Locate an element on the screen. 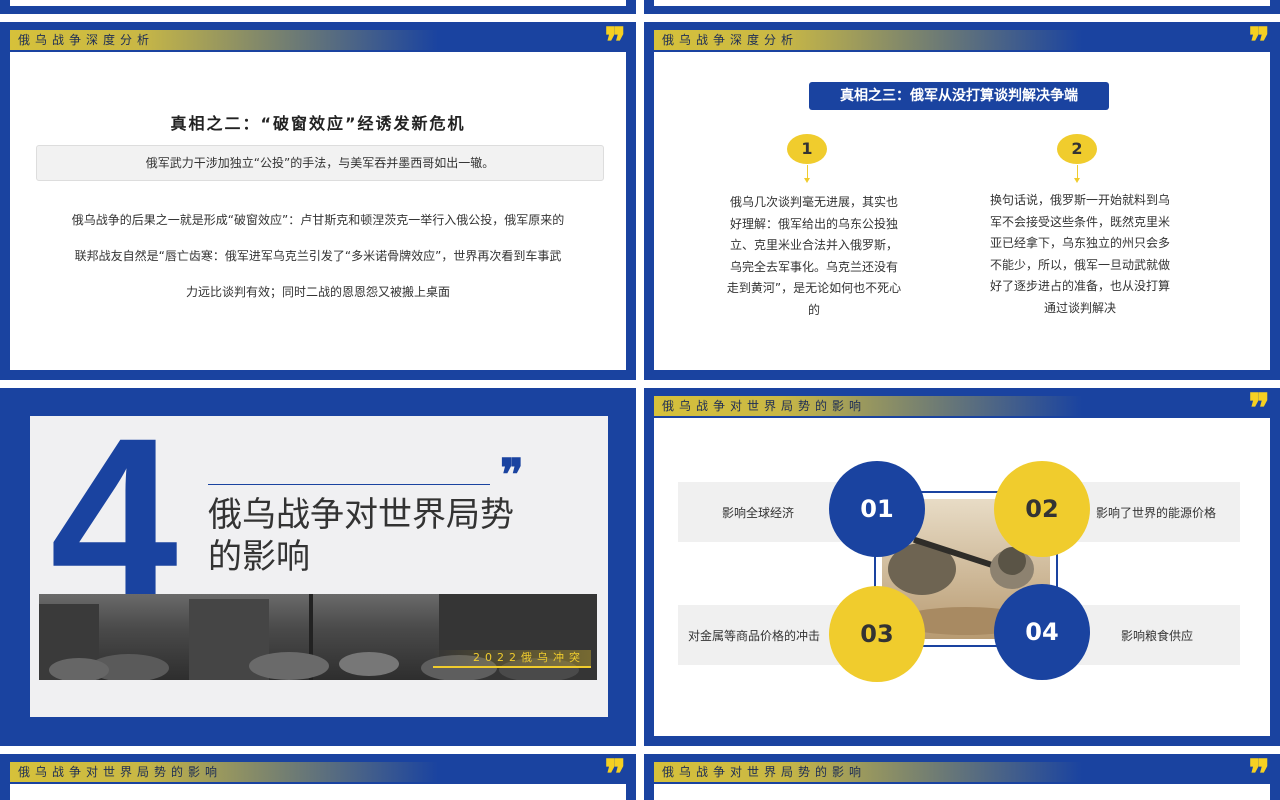 The image size is (1280, 800). impact-number-2: 02 is located at coordinates (1042, 509).